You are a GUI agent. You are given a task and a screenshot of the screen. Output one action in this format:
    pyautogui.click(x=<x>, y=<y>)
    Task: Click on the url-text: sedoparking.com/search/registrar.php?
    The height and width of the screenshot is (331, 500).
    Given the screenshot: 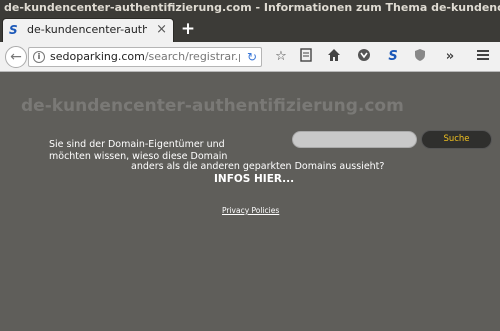 What is the action you would take?
    pyautogui.click(x=145, y=57)
    